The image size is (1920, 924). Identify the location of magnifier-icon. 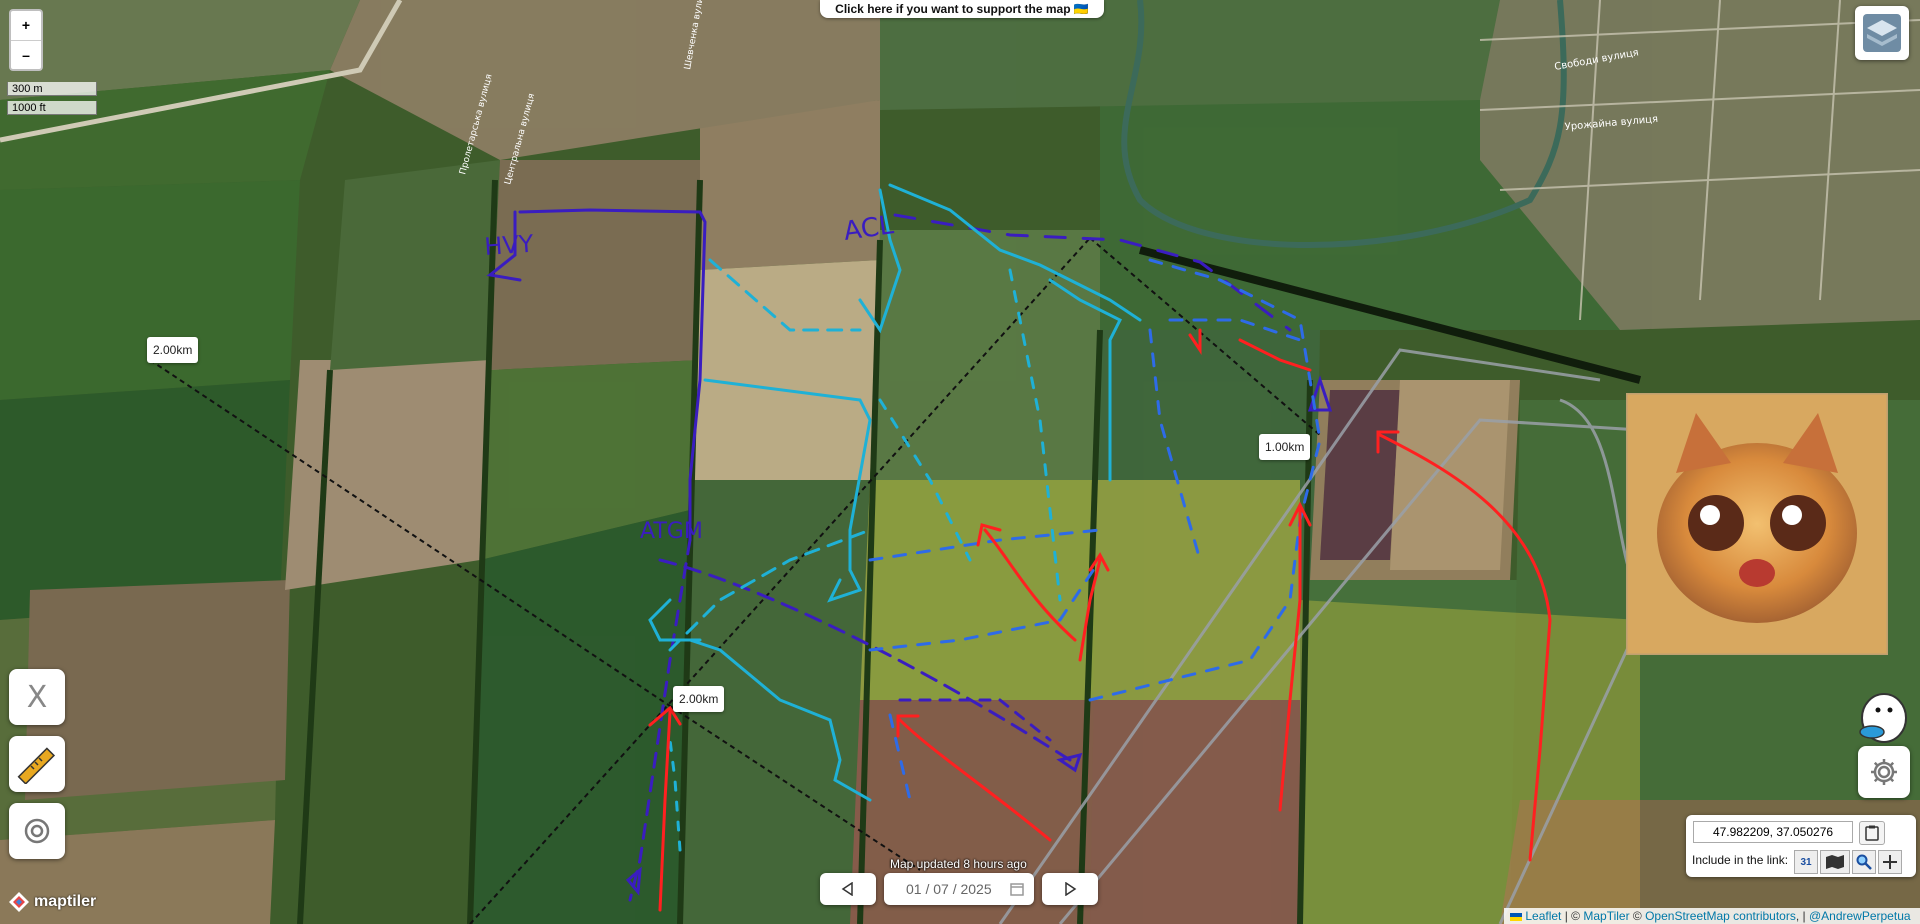
(1864, 862).